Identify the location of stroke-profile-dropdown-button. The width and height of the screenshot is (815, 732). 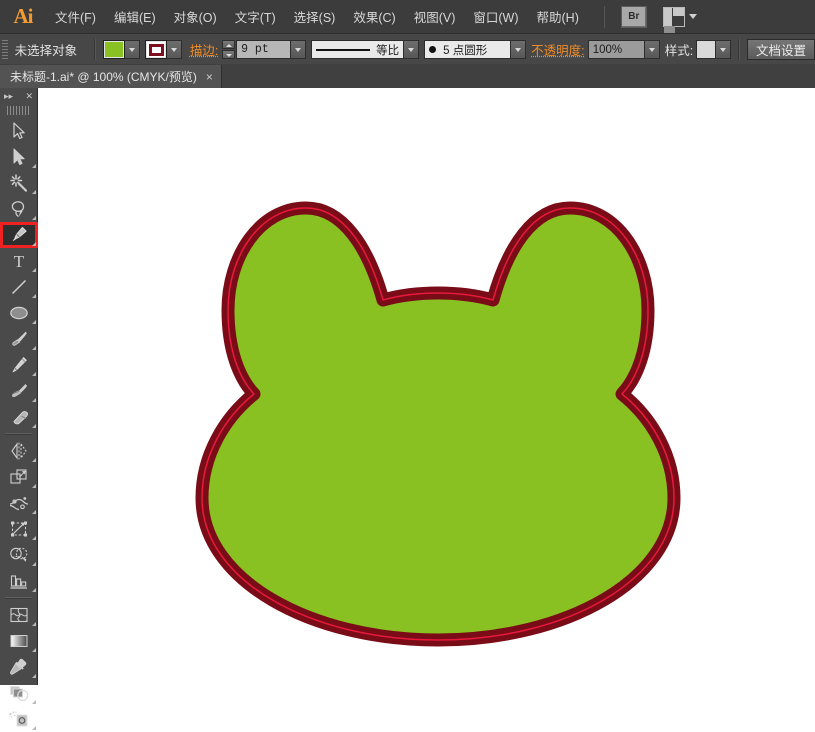
(412, 49).